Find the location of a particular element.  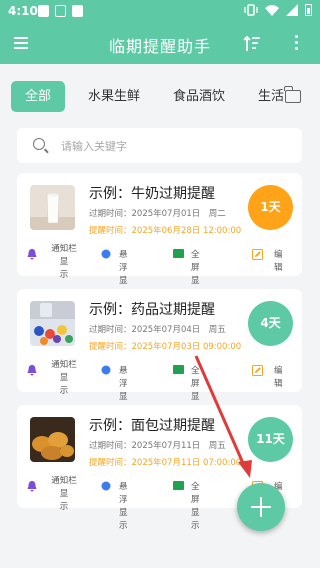

expire-time: 过期时间：2025年07月04日 周五 is located at coordinates (157, 330).